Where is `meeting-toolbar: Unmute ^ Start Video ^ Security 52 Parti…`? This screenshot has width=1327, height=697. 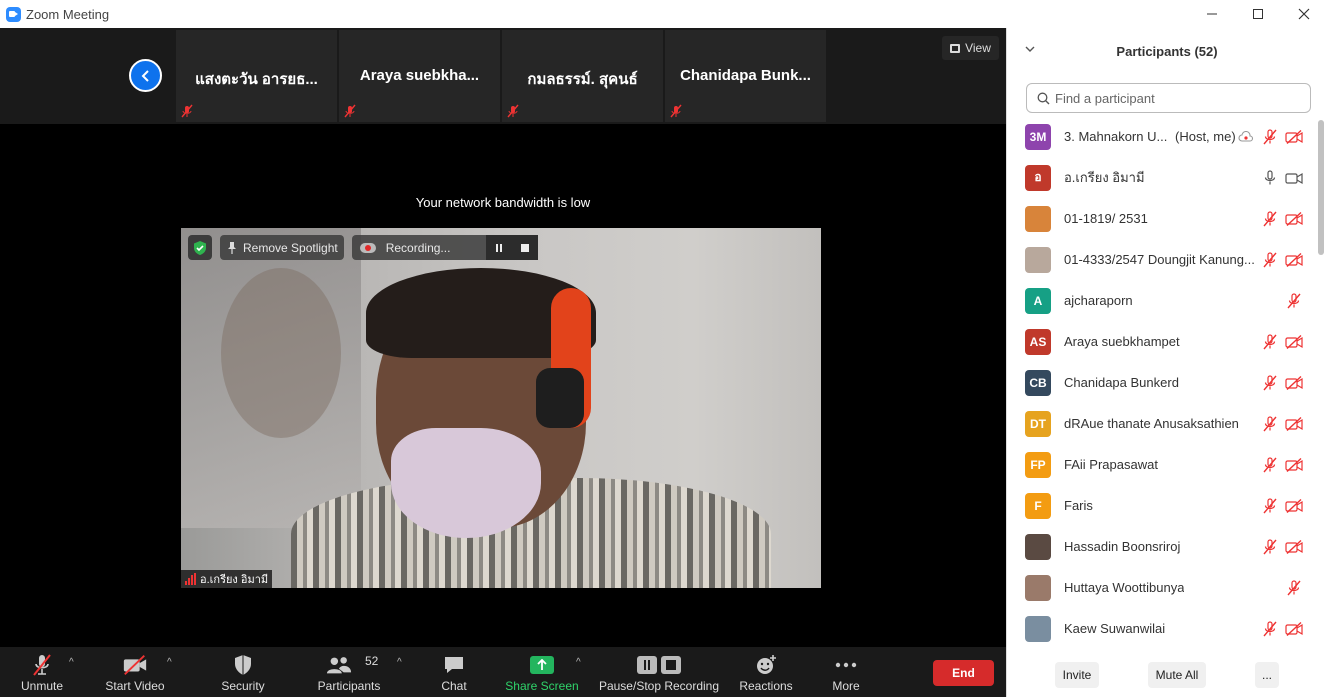 meeting-toolbar: Unmute ^ Start Video ^ Security 52 Parti… is located at coordinates (503, 672).